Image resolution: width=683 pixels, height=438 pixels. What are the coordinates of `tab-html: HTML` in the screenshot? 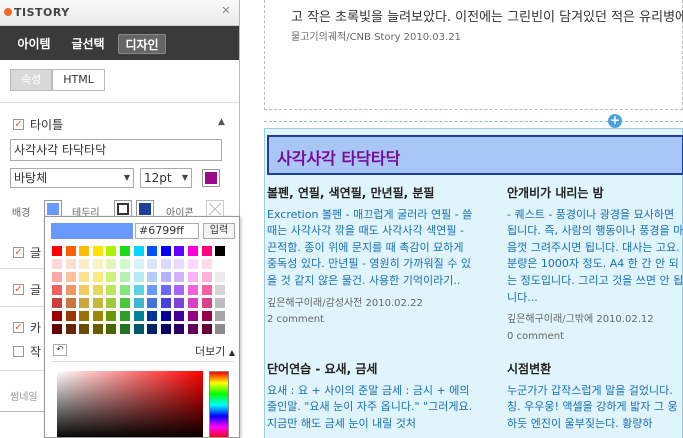 It's located at (78, 80).